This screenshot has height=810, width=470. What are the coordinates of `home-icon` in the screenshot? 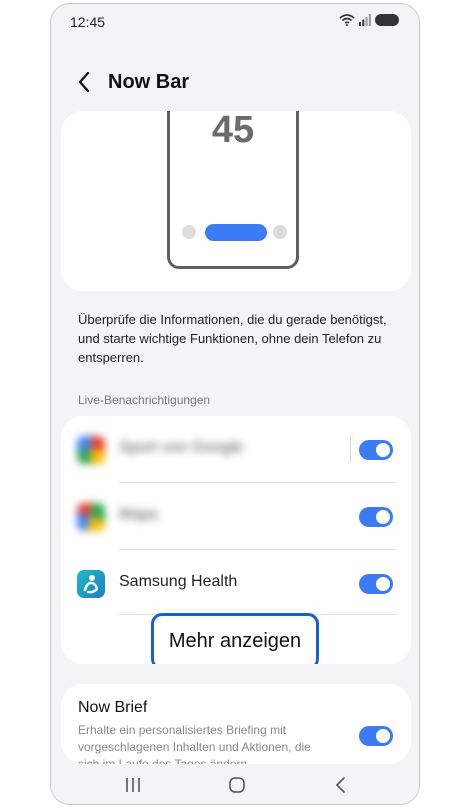 It's located at (237, 785).